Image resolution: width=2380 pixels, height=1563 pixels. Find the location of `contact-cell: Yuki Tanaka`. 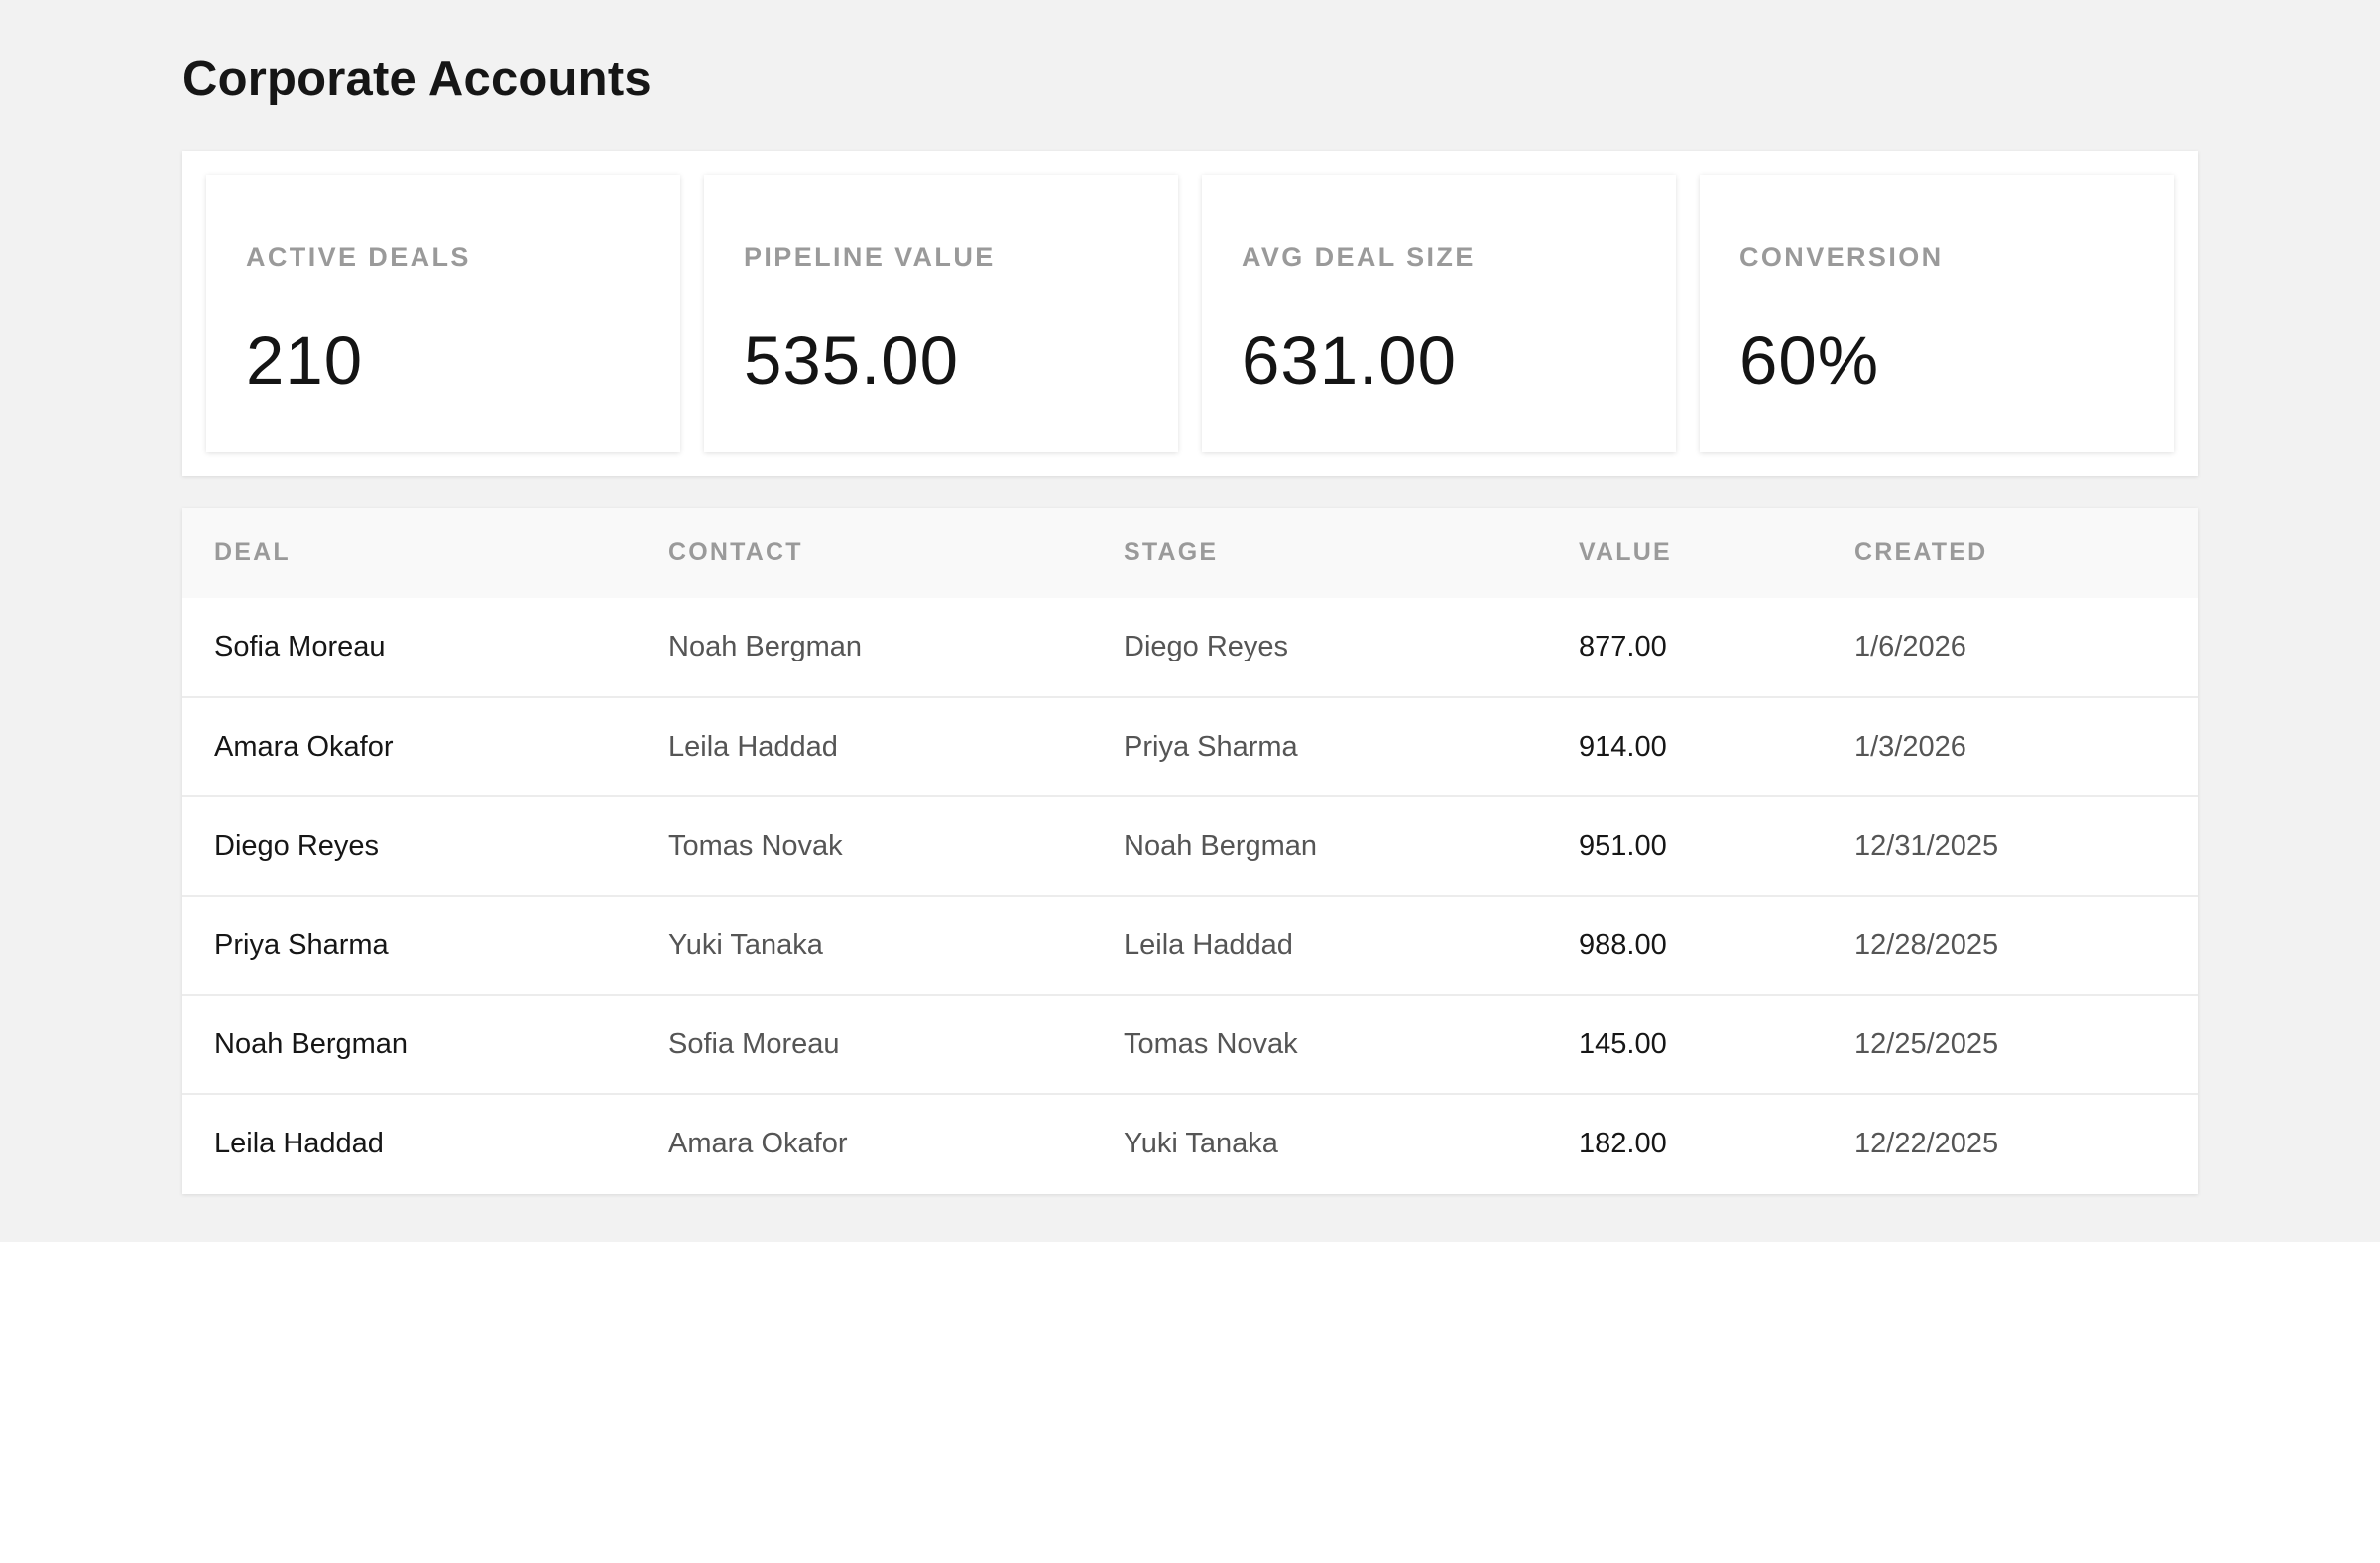

contact-cell: Yuki Tanaka is located at coordinates (745, 944).